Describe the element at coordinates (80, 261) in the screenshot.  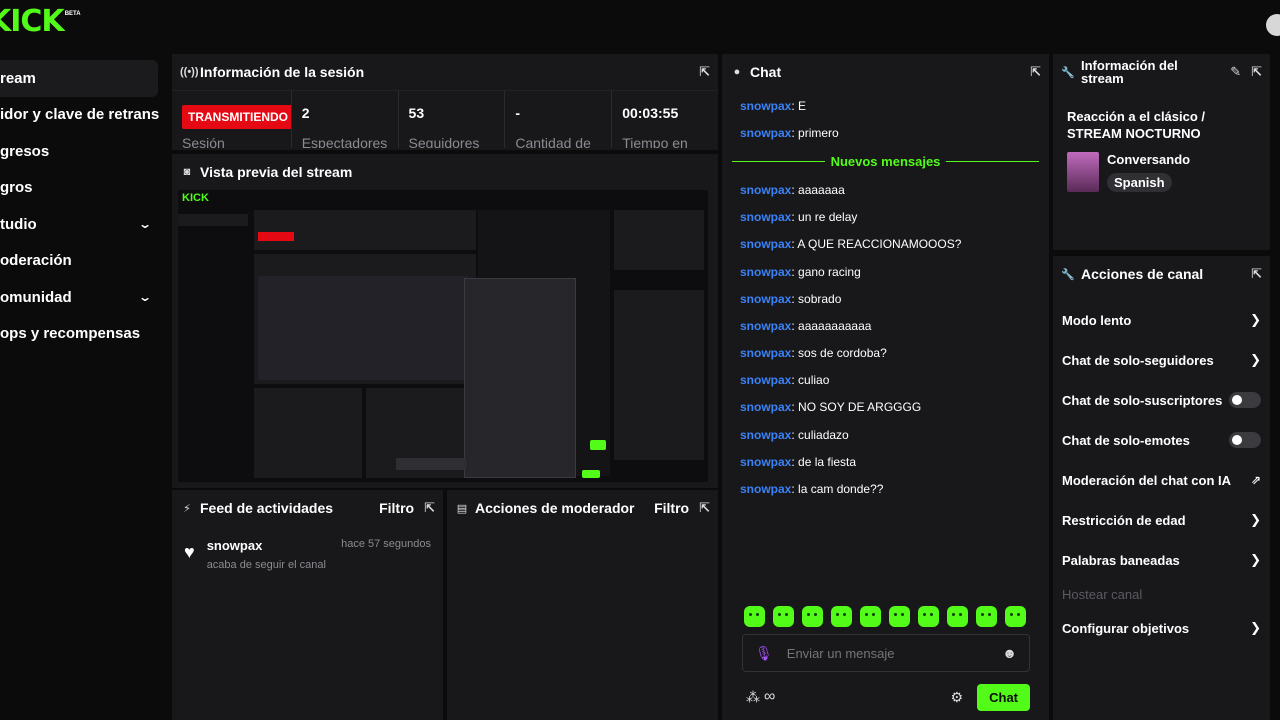
I see `sidebar-item: oderación` at that location.